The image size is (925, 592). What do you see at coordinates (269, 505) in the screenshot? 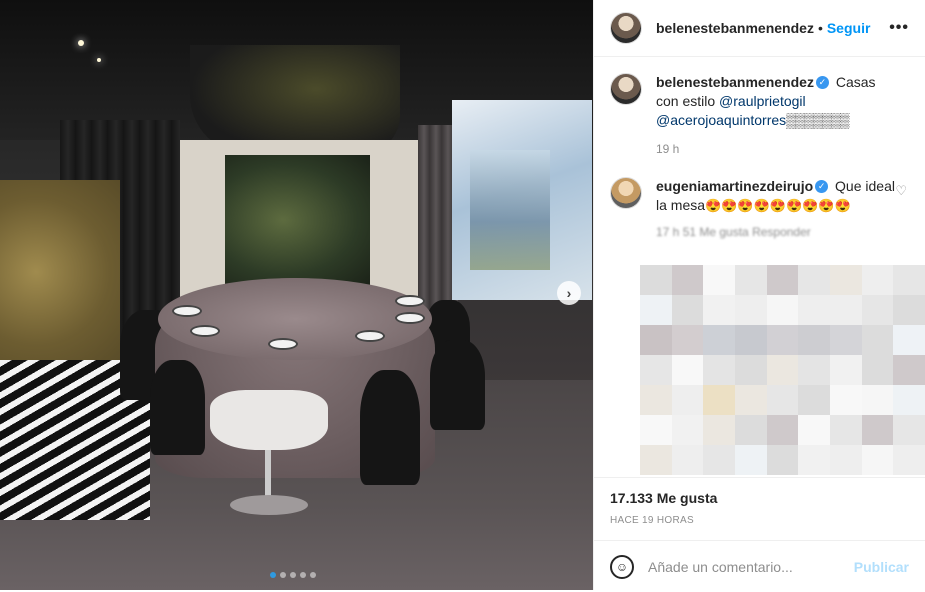
I see `white-chair-base` at bounding box center [269, 505].